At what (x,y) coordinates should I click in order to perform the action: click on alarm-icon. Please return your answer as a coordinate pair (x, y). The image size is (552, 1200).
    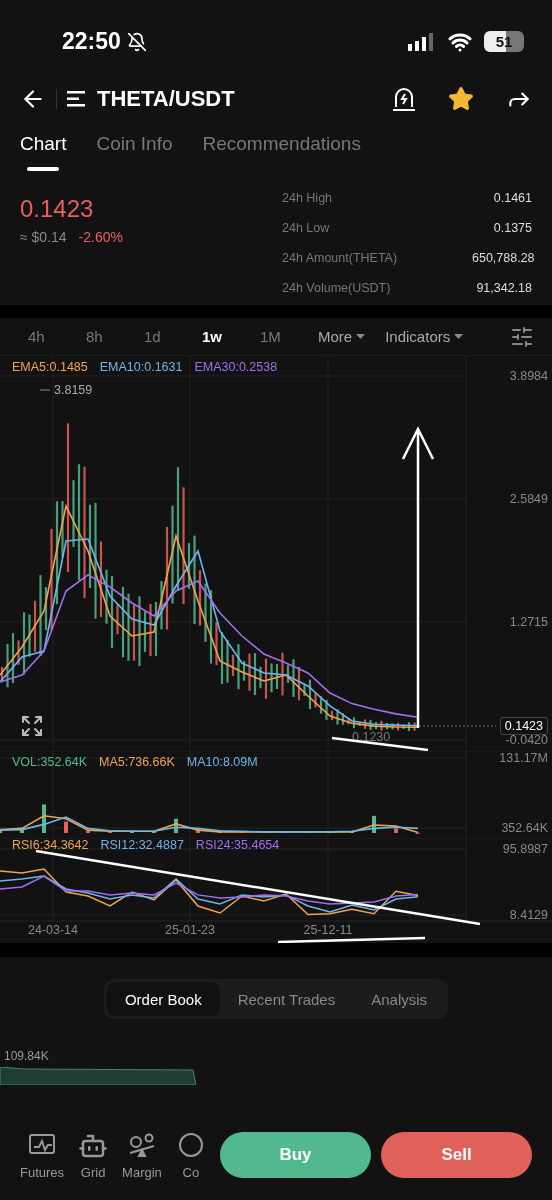
    Looking at the image, I should click on (404, 98).